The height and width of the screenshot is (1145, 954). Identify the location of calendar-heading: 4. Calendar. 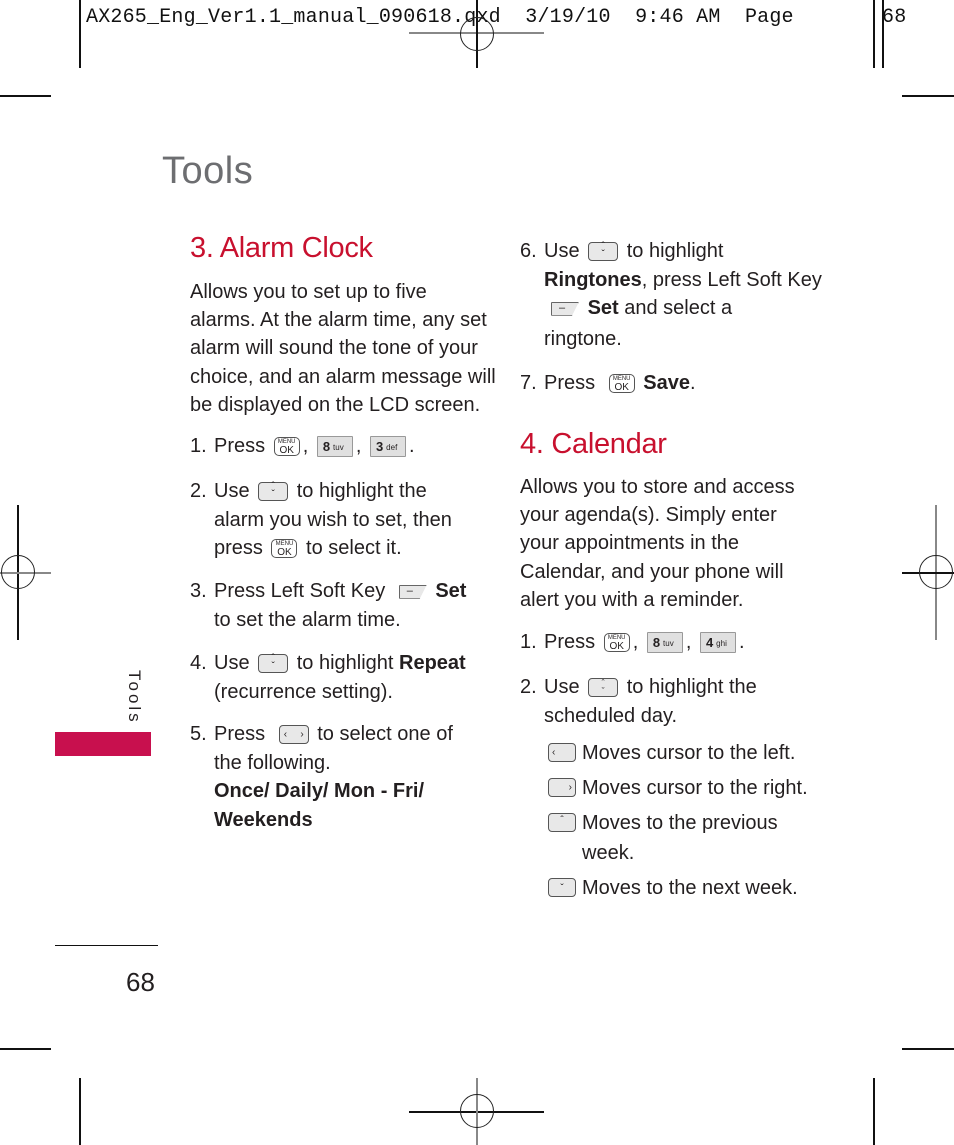
(593, 444).